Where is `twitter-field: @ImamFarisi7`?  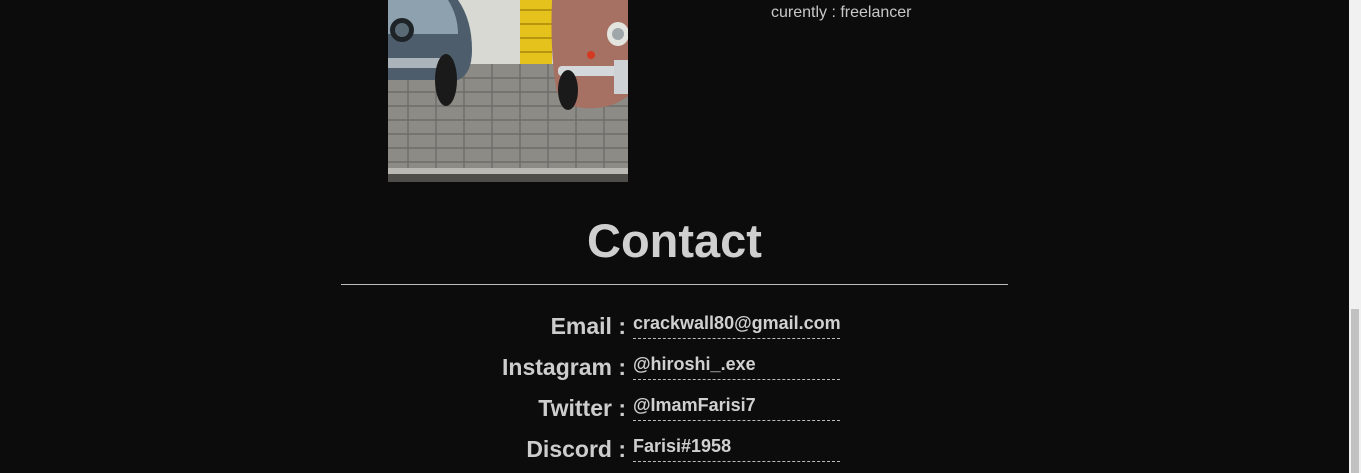 twitter-field: @ImamFarisi7 is located at coordinates (736, 407).